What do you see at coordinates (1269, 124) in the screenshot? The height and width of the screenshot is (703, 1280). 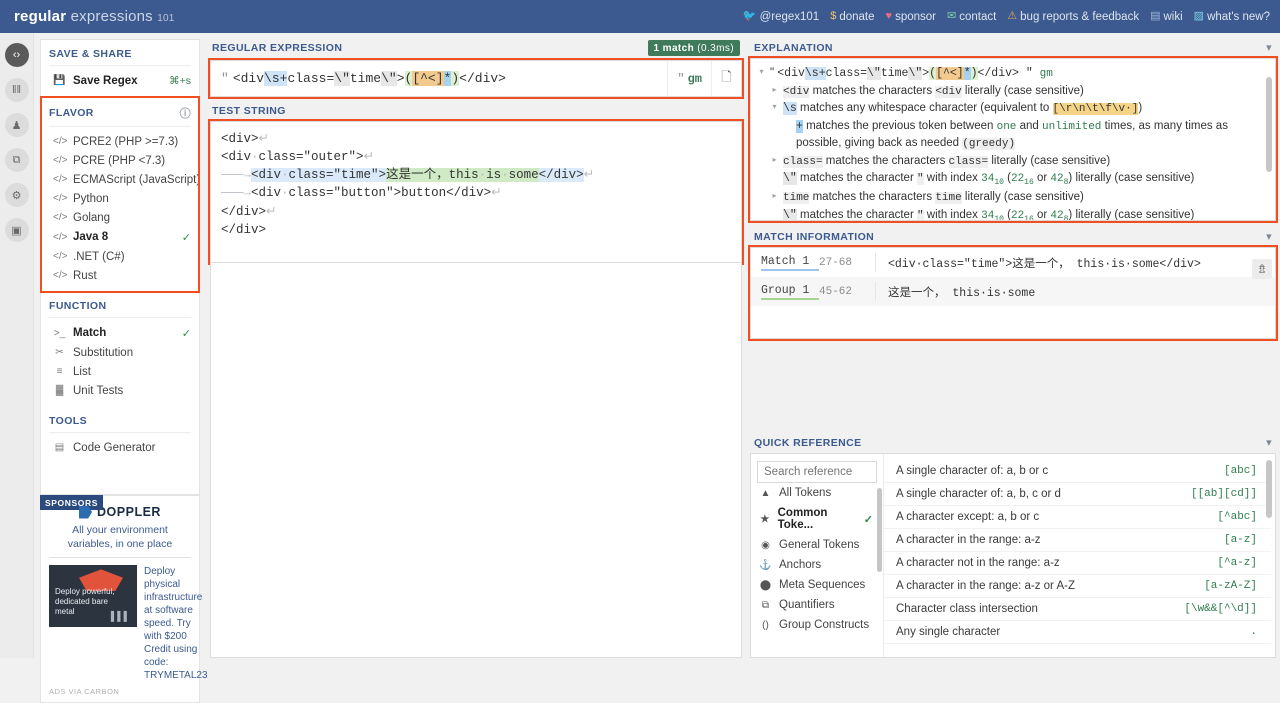 I see `explanation-scrollbar` at bounding box center [1269, 124].